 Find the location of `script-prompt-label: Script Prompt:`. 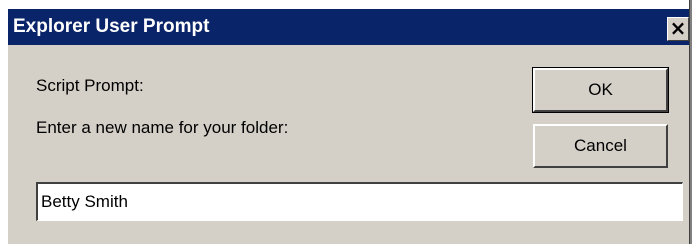

script-prompt-label: Script Prompt: is located at coordinates (90, 85).